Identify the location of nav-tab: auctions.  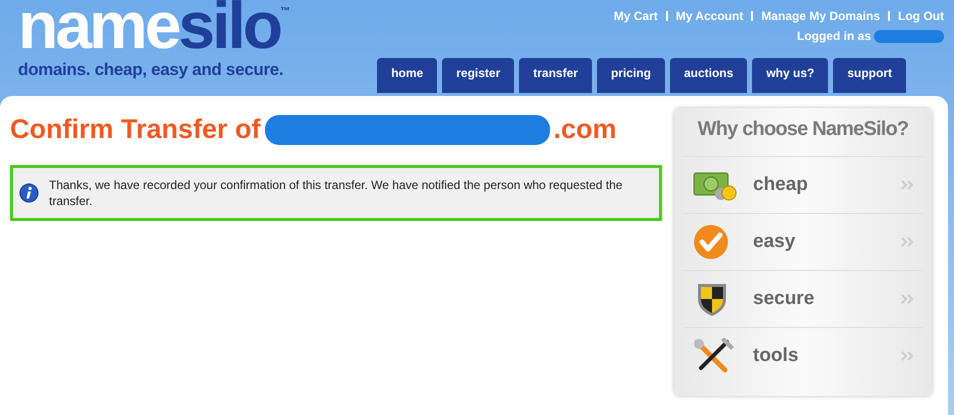
(709, 75).